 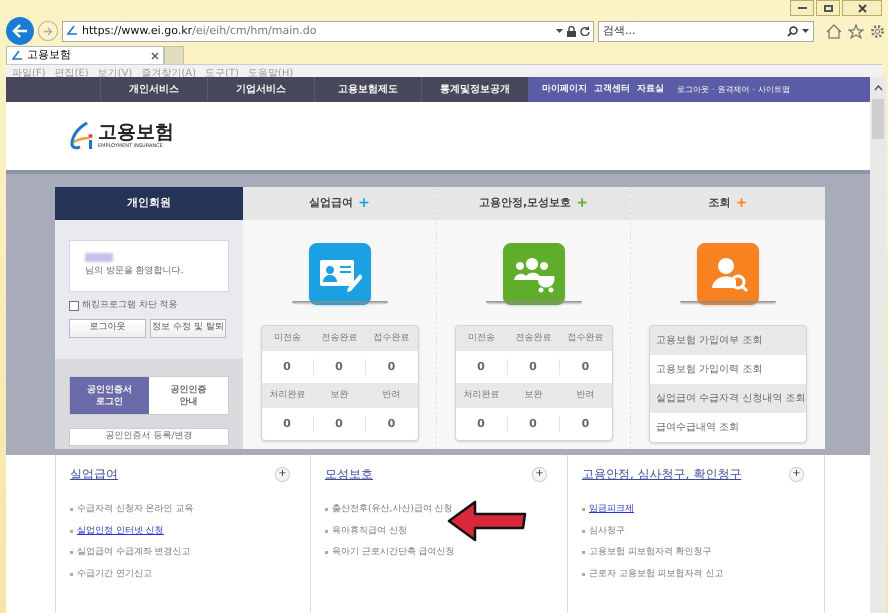 What do you see at coordinates (393, 553) in the screenshot?
I see `section-link: 육아기 근로시간단축 급여신청` at bounding box center [393, 553].